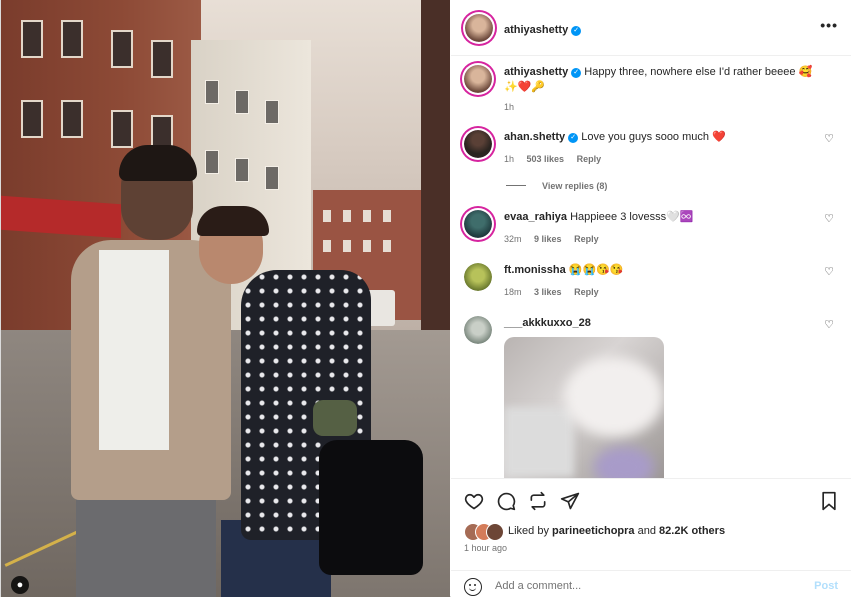 The image size is (851, 601). I want to click on user-tag-icon: ●, so click(20, 585).